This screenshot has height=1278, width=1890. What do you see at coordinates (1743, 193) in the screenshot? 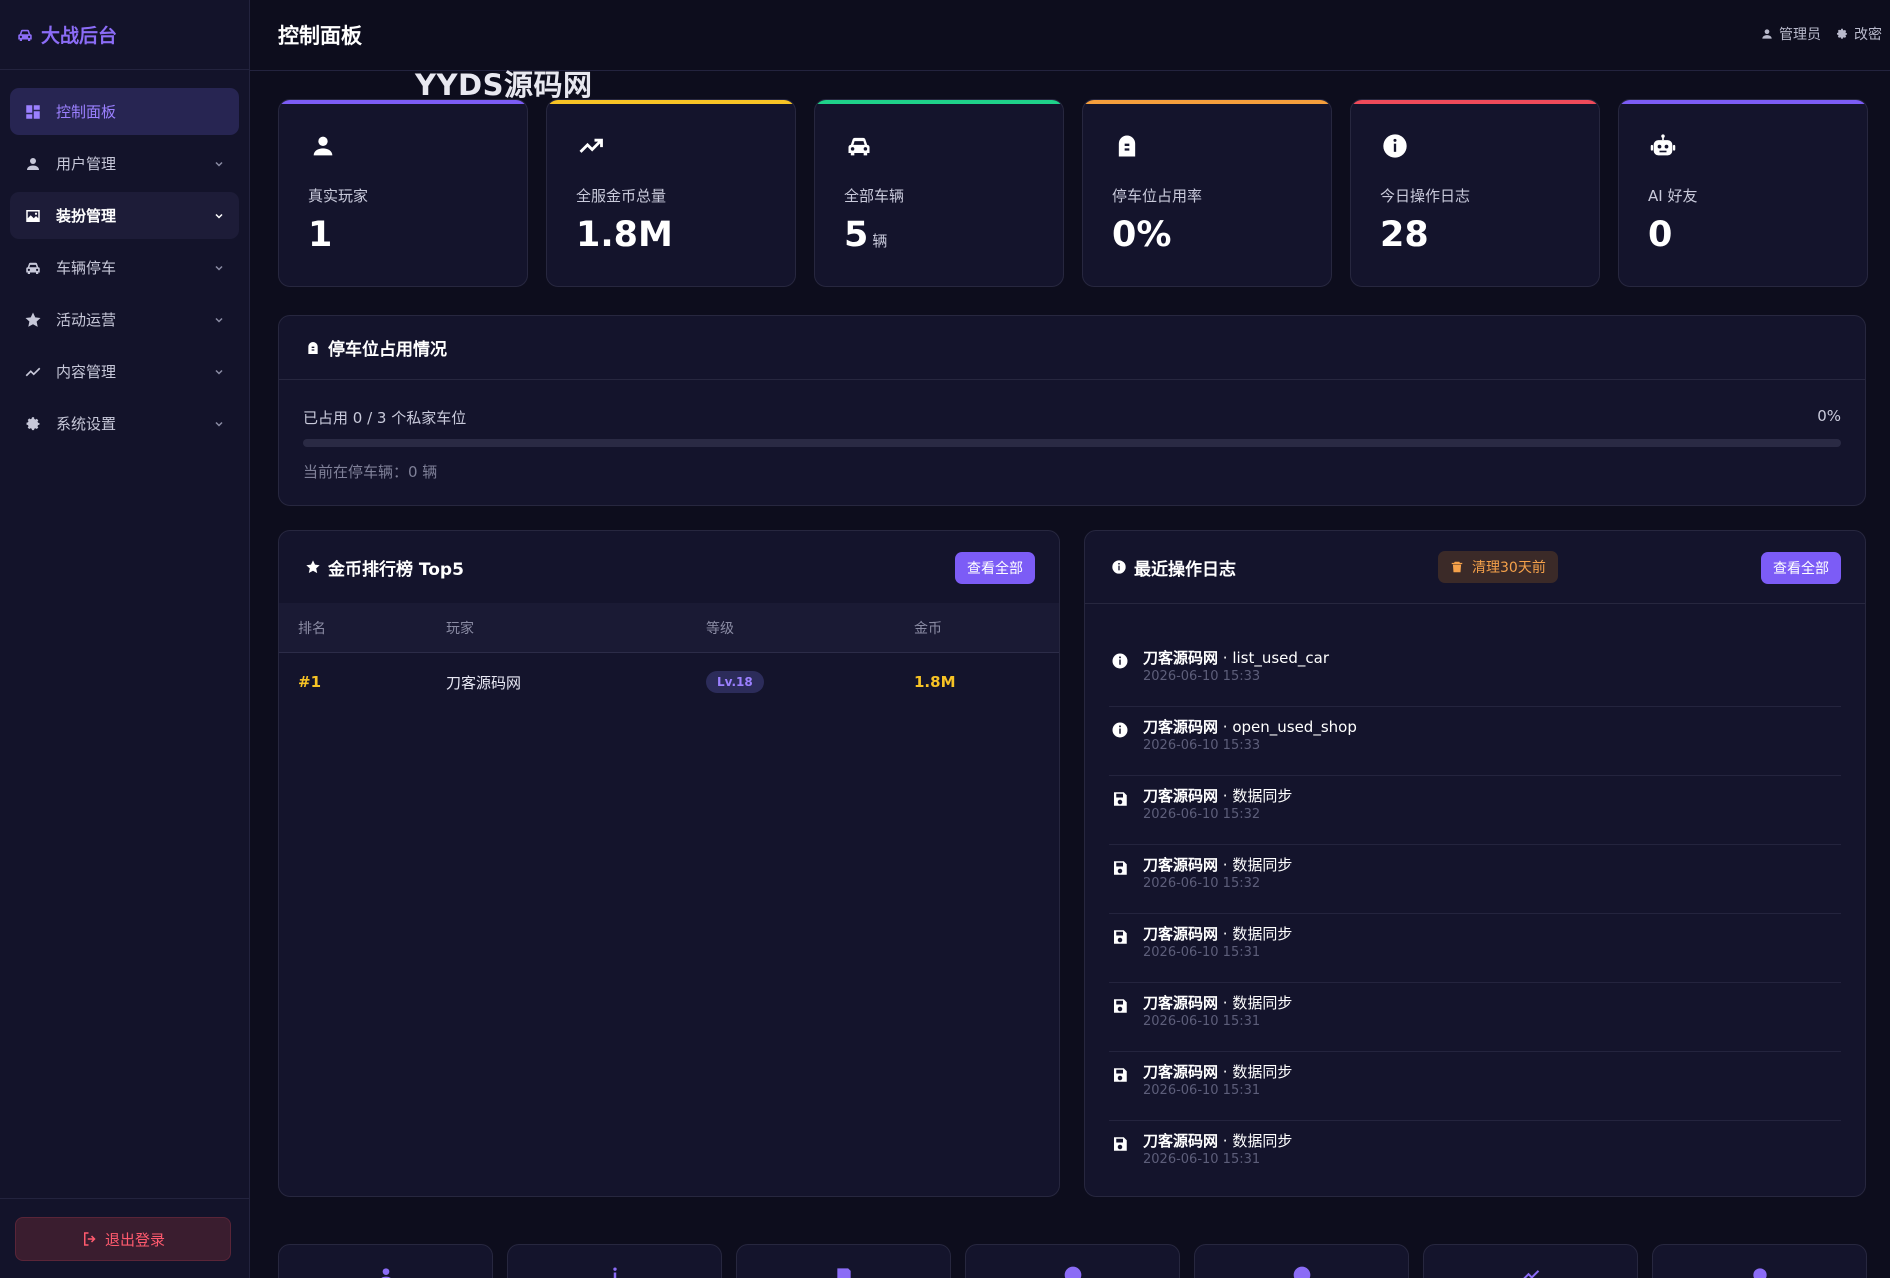
I see `stat-card-ai-friends: AI 好友 0` at bounding box center [1743, 193].